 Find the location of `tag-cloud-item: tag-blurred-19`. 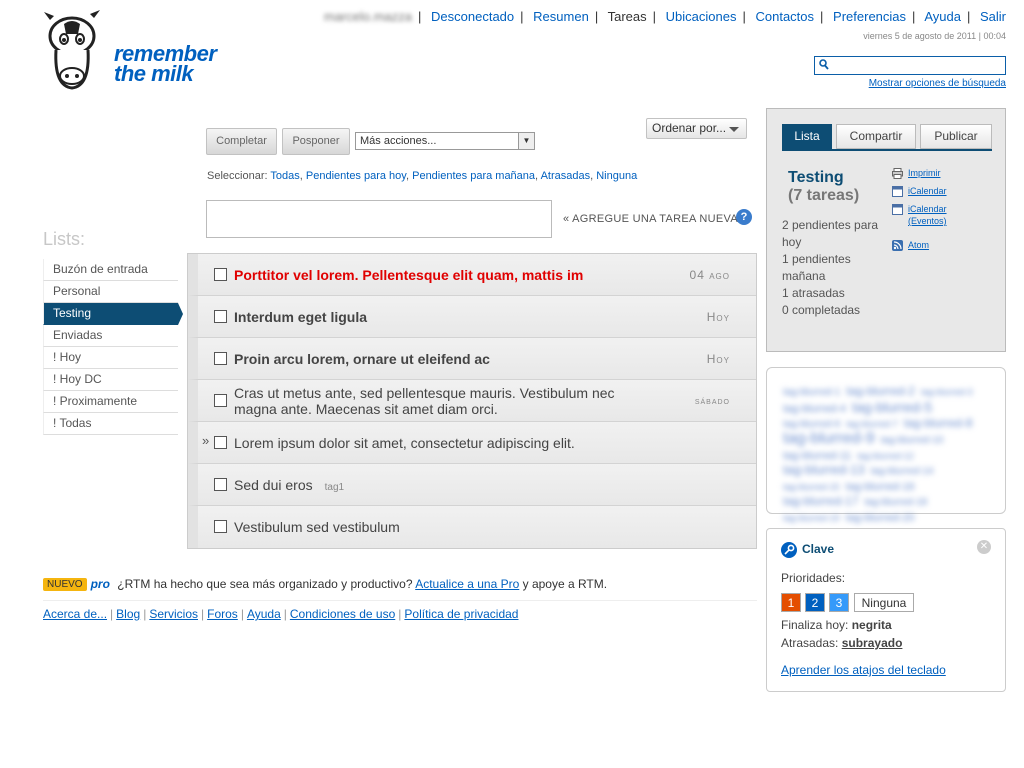

tag-cloud-item: tag-blurred-19 is located at coordinates (811, 518).